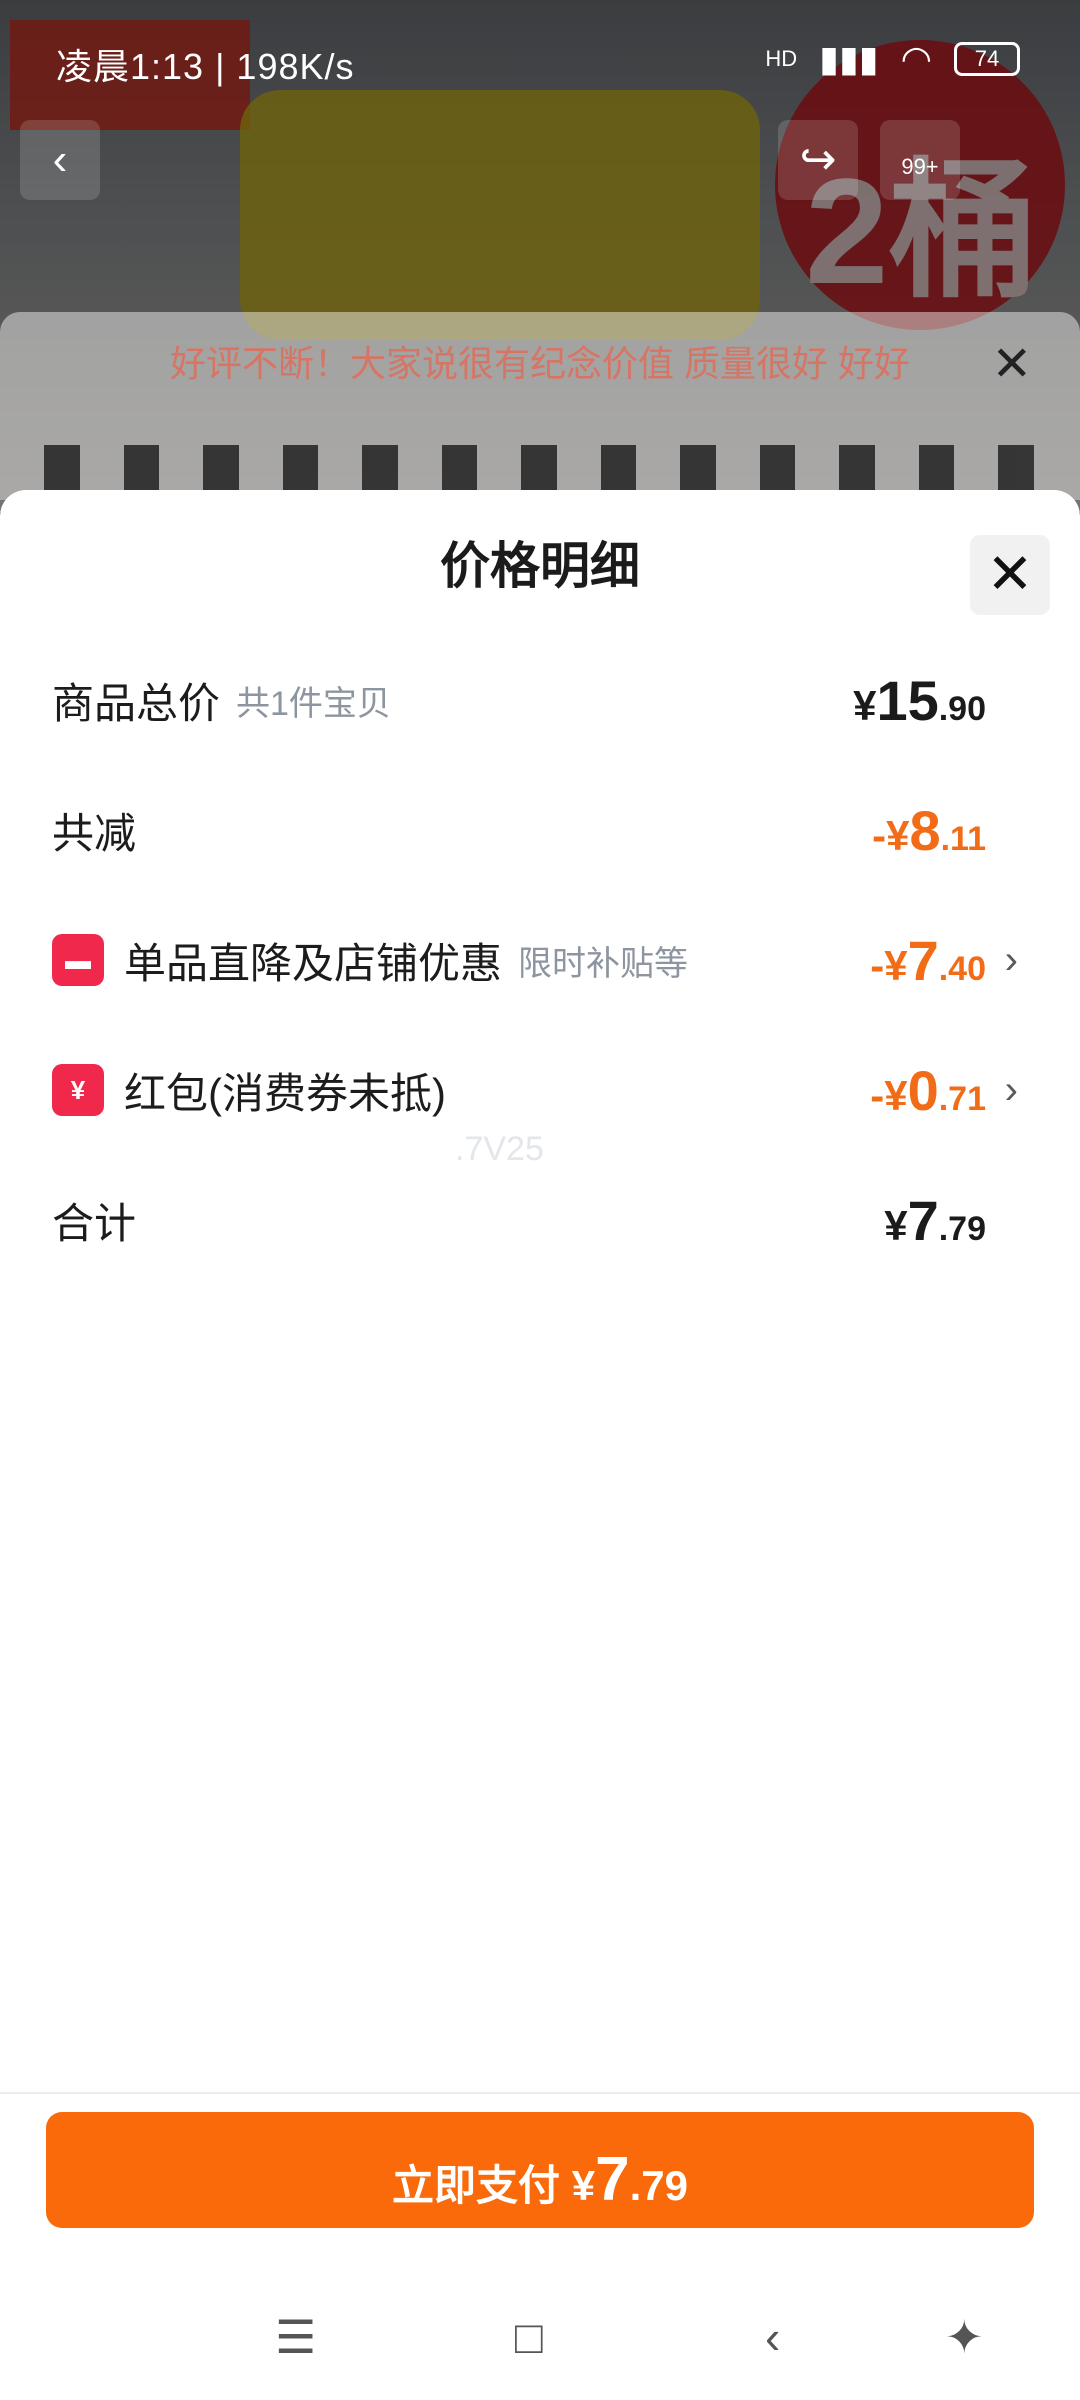 The height and width of the screenshot is (2400, 1080). Describe the element at coordinates (94, 1223) in the screenshot. I see `row-label: 合计` at that location.